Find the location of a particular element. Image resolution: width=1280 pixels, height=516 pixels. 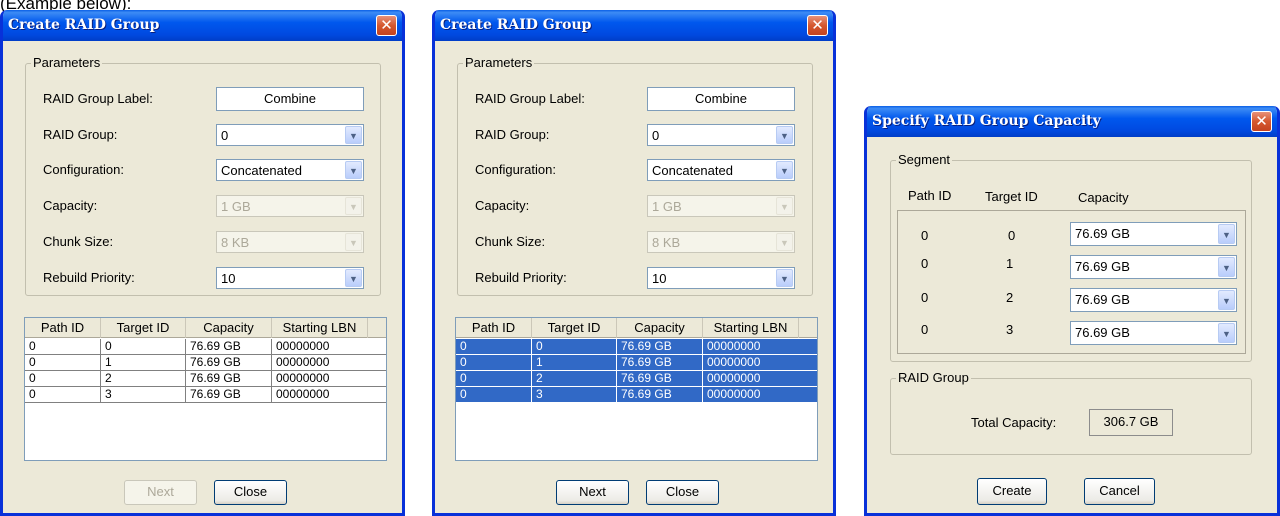

title-bar: Specify RAID Group Capacity ✕ is located at coordinates (1072, 121).